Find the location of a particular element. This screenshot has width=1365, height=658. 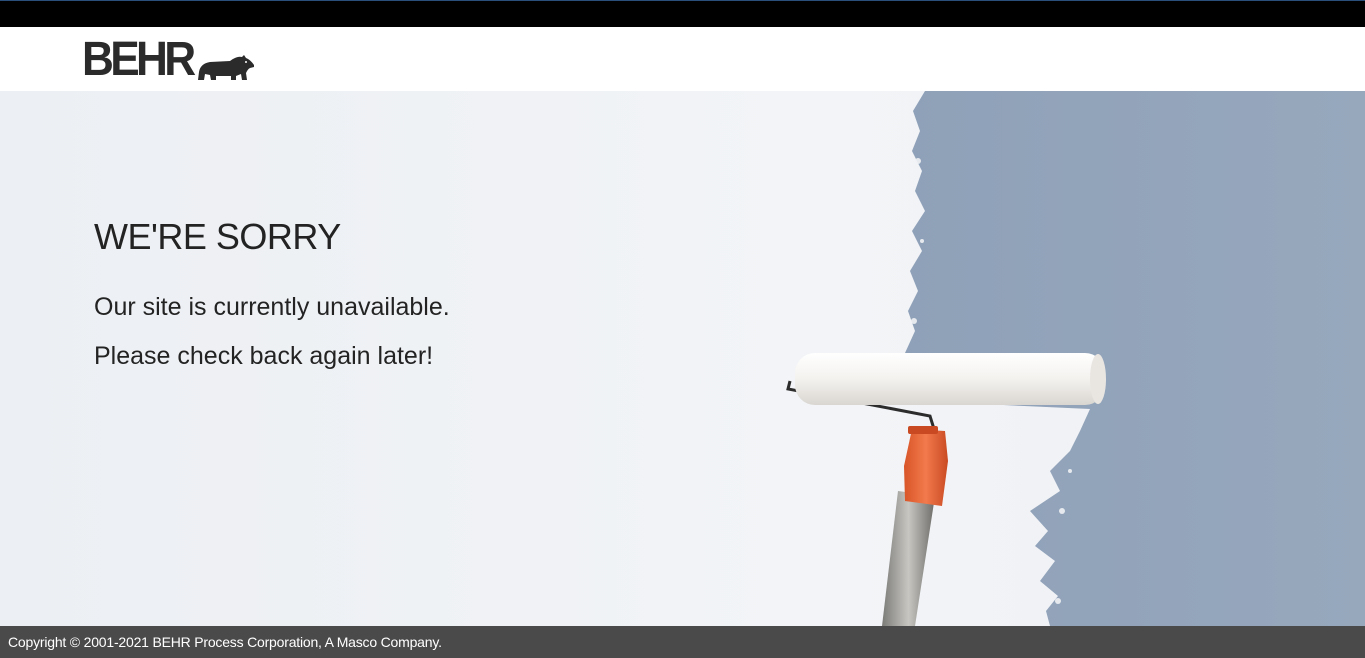

check-back-text: Please check back again later! is located at coordinates (264, 356).